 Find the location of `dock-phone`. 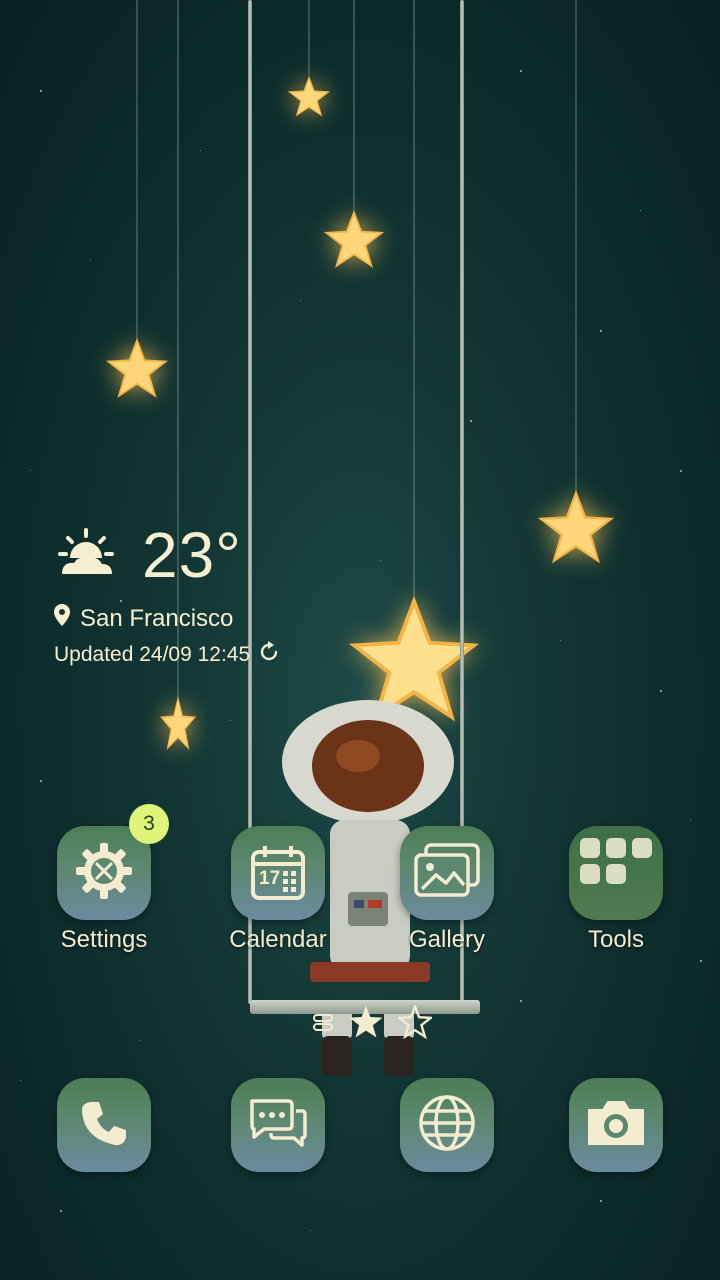

dock-phone is located at coordinates (104, 1125).